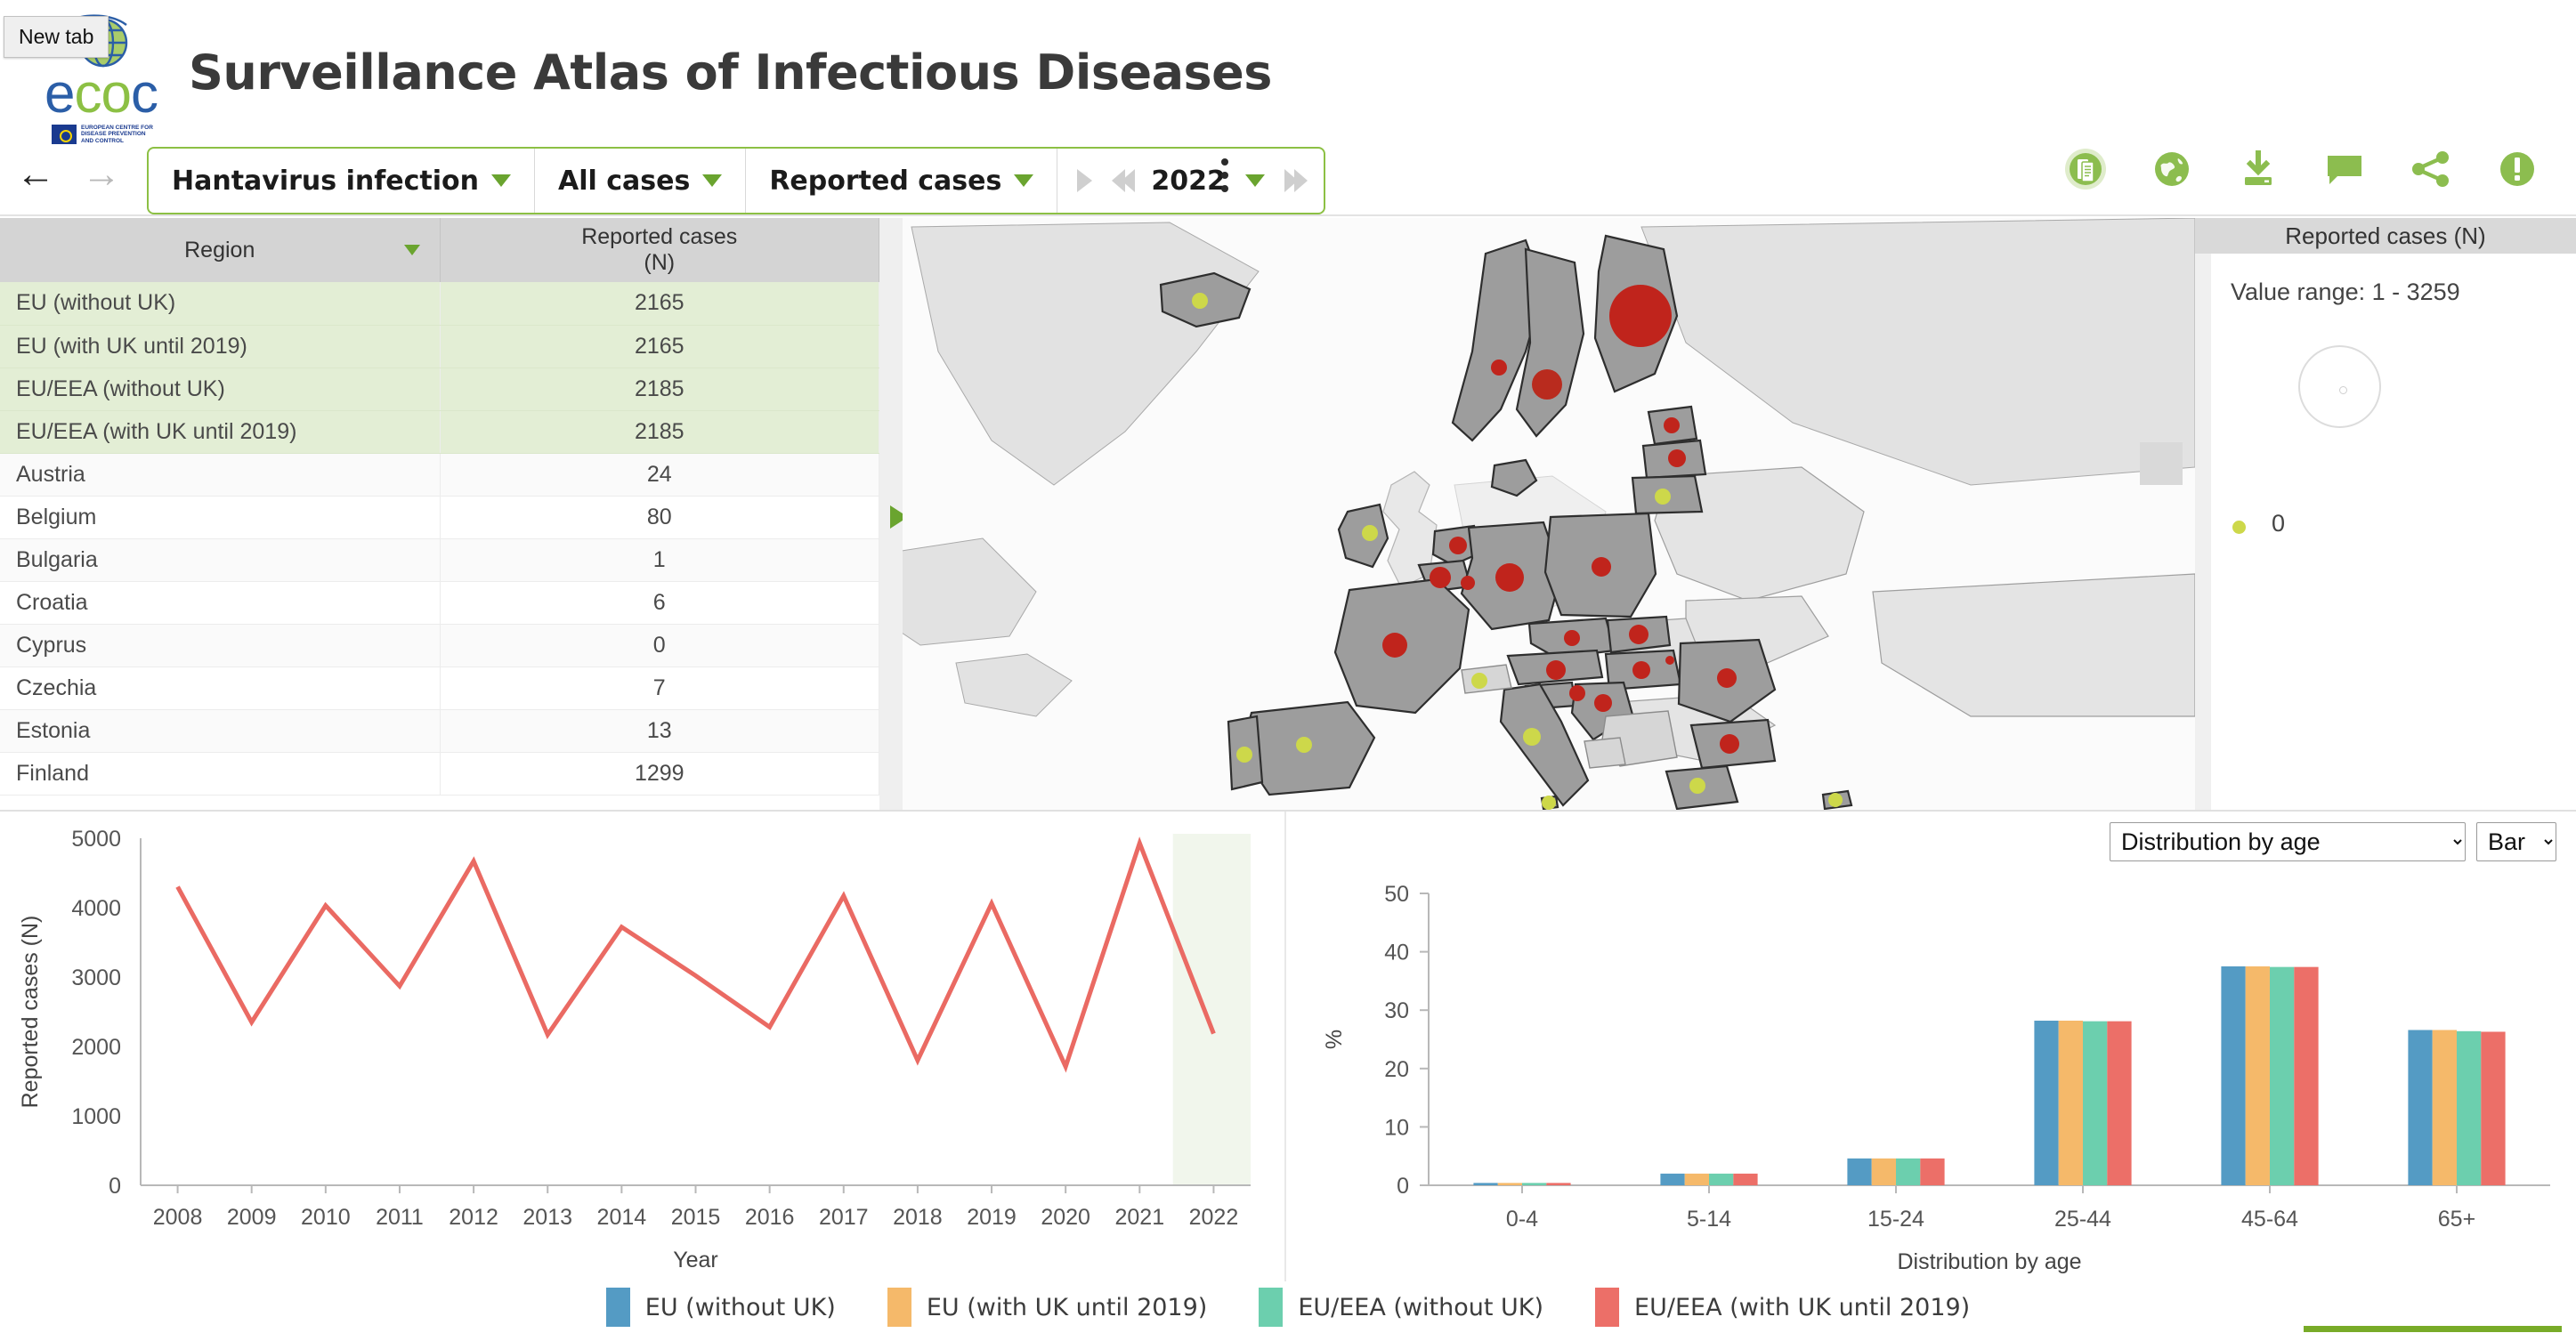  I want to click on back-arrow-icon: ←, so click(35, 174).